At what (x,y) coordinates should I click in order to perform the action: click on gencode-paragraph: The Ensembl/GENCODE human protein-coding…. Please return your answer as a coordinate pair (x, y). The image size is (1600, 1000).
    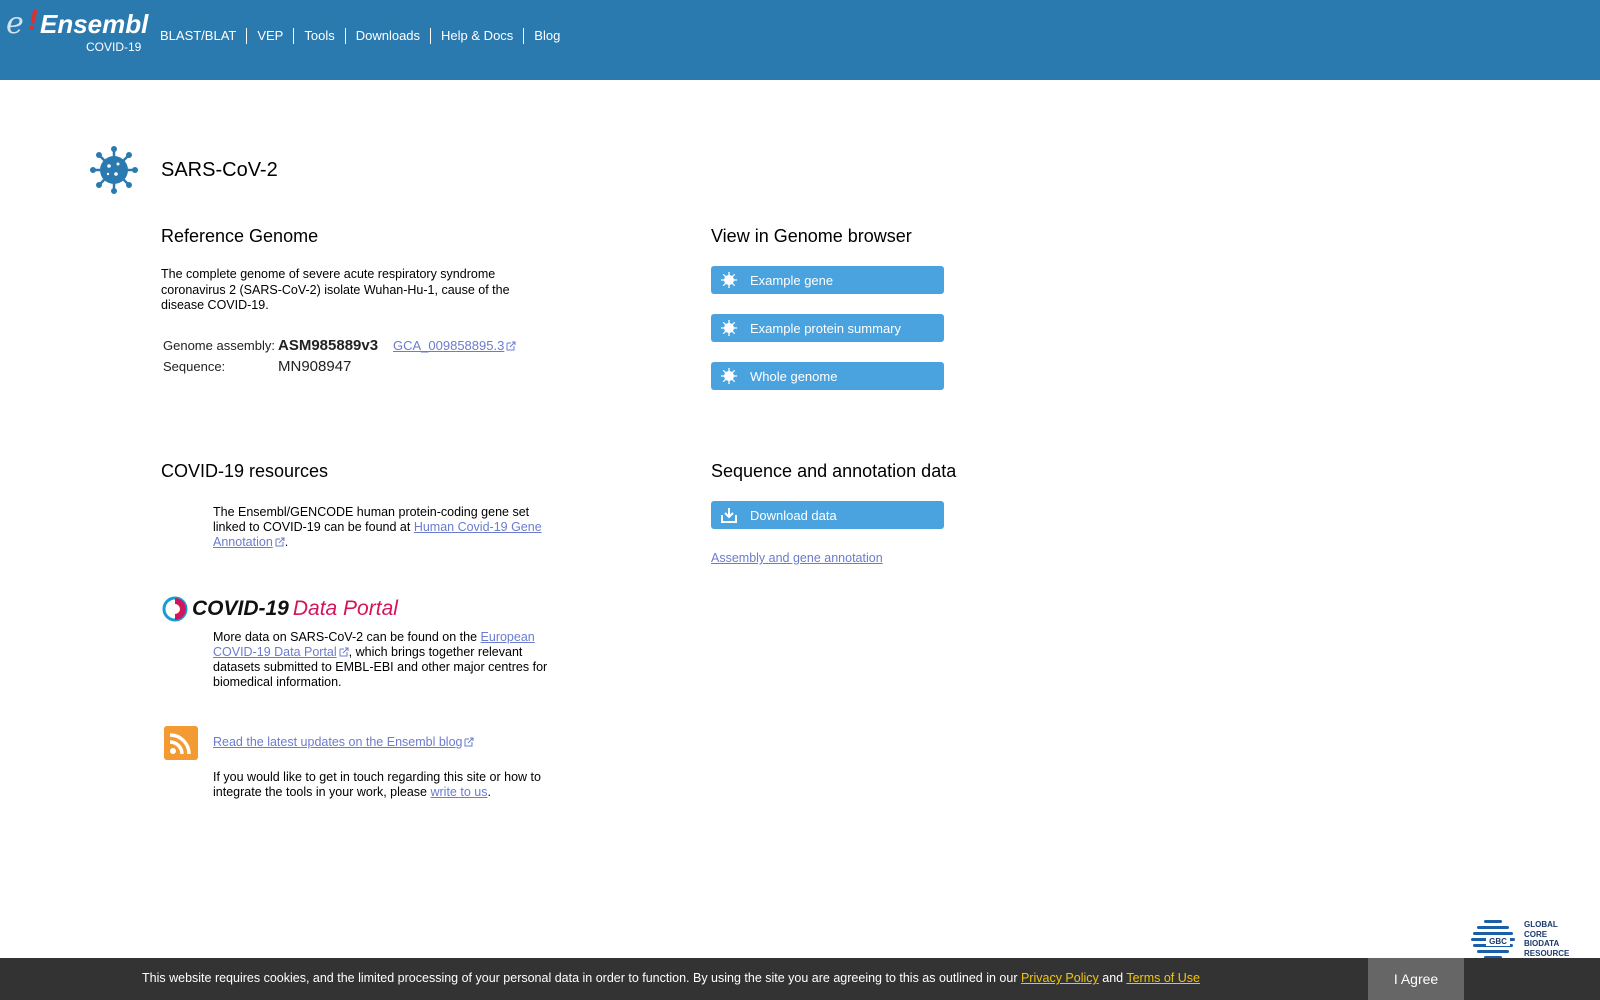
    Looking at the image, I should click on (377, 527).